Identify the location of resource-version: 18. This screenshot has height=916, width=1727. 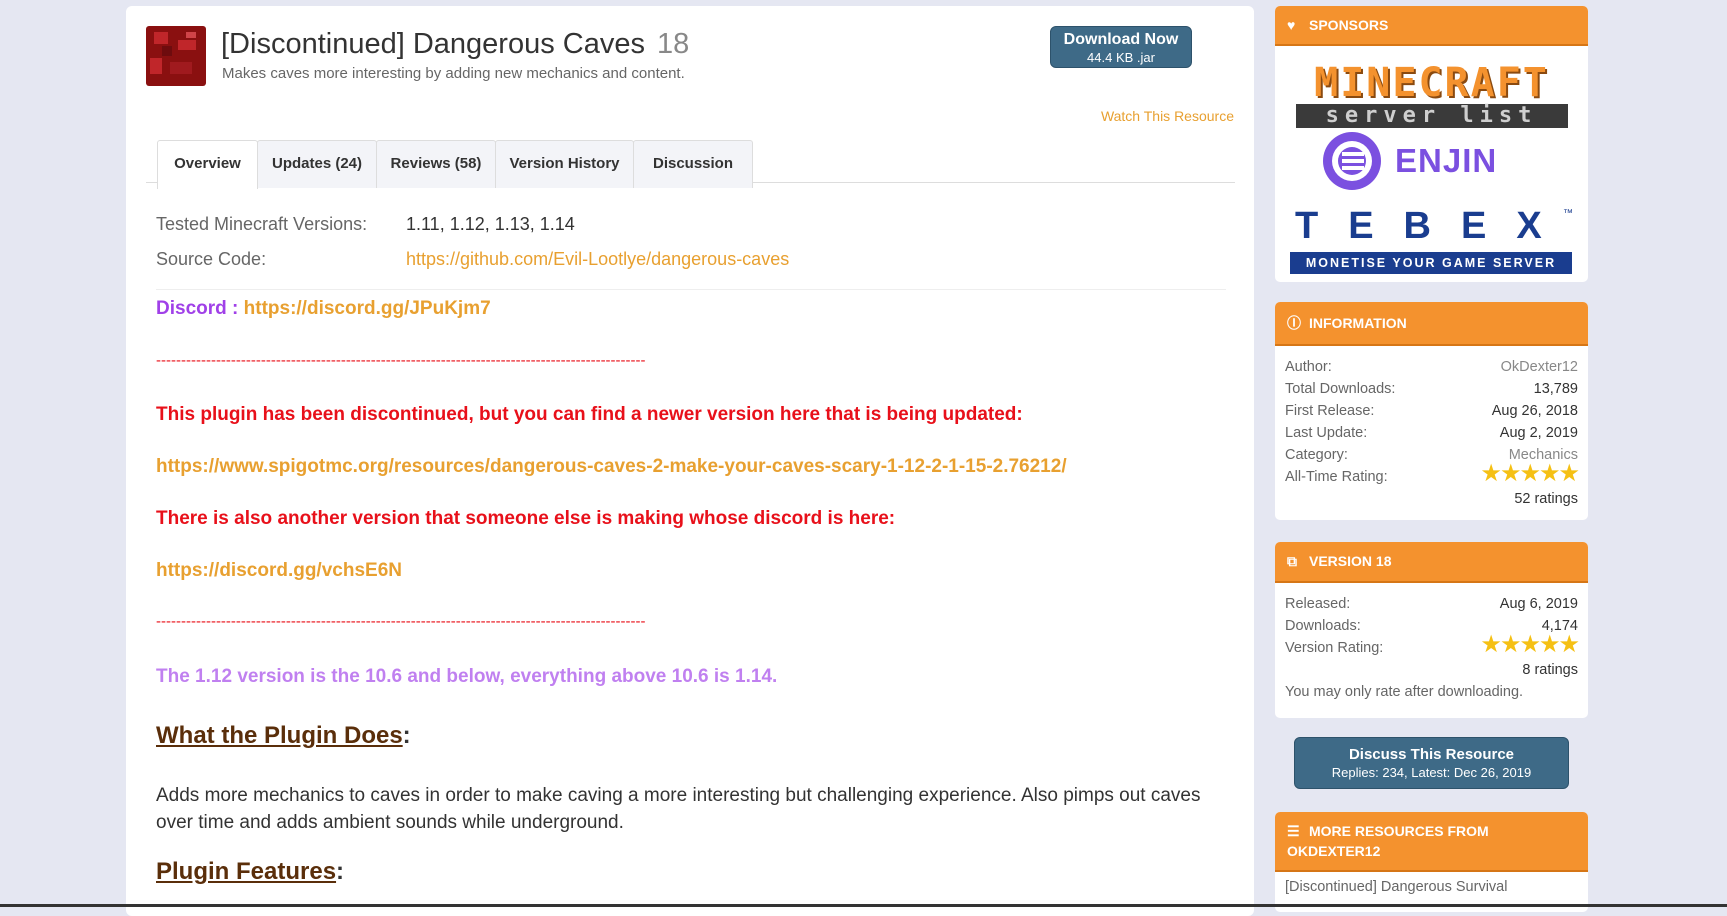
(673, 44).